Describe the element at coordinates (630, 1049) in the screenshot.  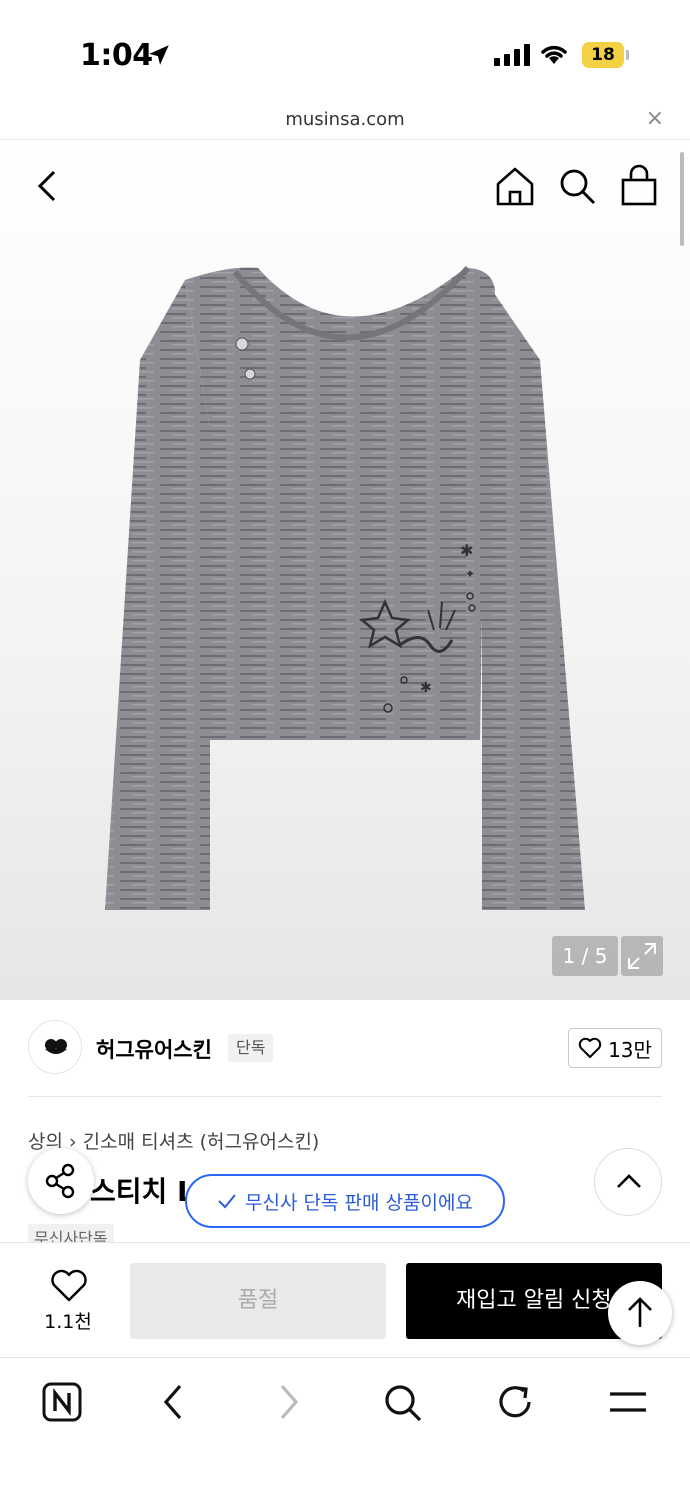
I see `brand-like-count: 13만` at that location.